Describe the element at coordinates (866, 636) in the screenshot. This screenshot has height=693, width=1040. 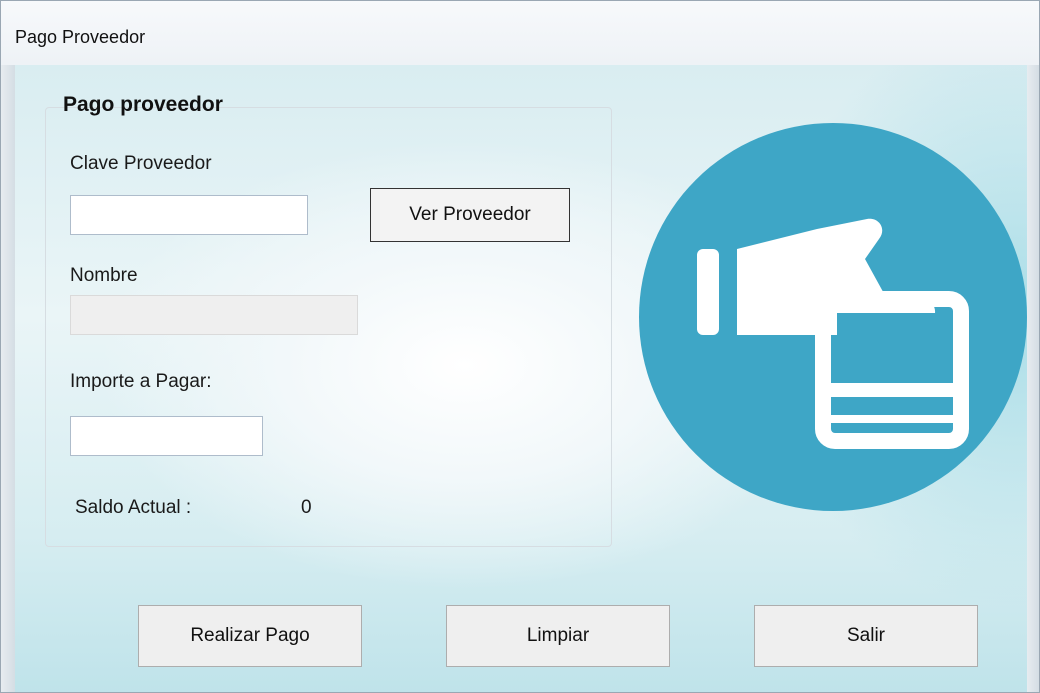
I see `salir-button: Salir` at that location.